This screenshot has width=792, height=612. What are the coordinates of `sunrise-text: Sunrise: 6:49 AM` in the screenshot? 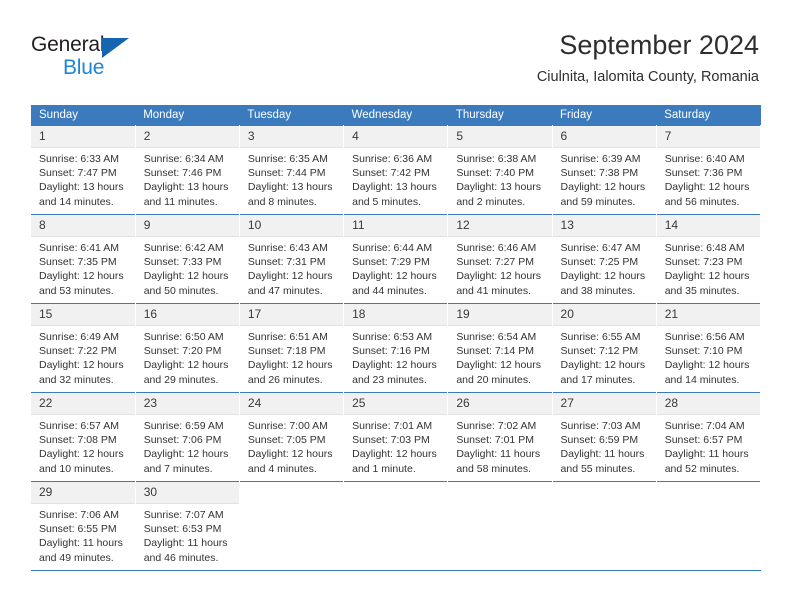 It's located at (79, 337).